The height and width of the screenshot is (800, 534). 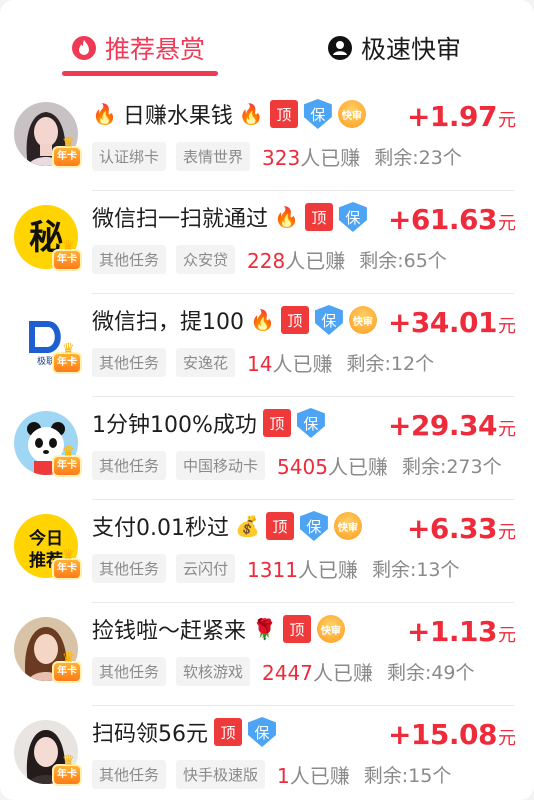 I want to click on reward-amount: +6.33 元, so click(x=461, y=528).